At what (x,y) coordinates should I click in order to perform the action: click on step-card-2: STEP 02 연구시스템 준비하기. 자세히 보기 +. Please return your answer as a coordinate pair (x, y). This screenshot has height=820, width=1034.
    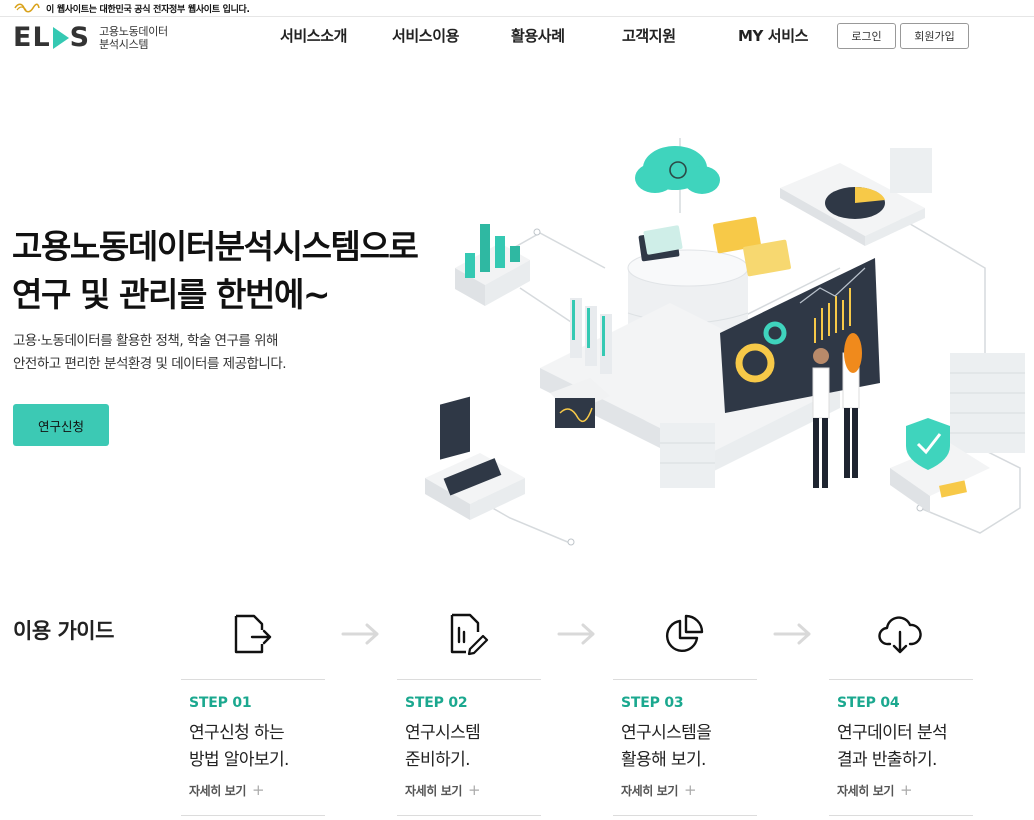
    Looking at the image, I should click on (469, 747).